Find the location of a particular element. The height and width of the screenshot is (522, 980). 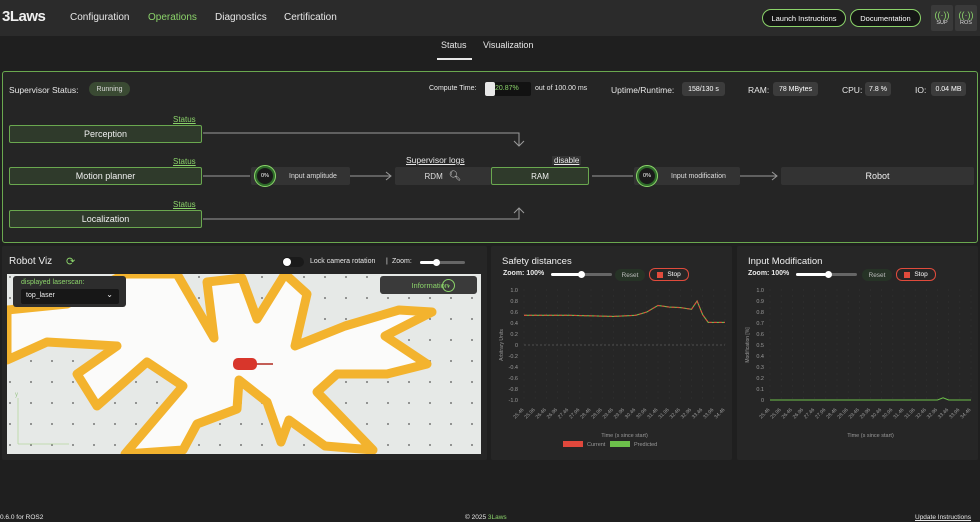

inputmod-zoom-label: Zoom: 100% is located at coordinates (769, 273).